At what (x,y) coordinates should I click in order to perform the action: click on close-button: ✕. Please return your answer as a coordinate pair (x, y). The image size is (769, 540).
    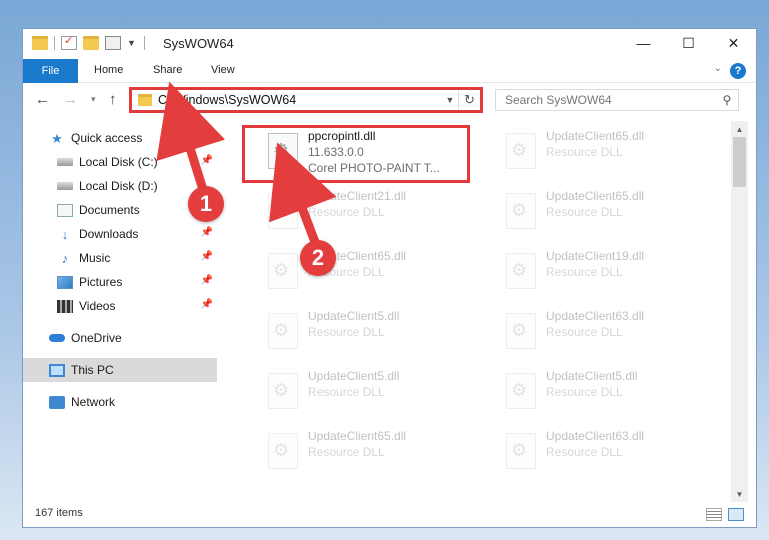
    Looking at the image, I should click on (733, 43).